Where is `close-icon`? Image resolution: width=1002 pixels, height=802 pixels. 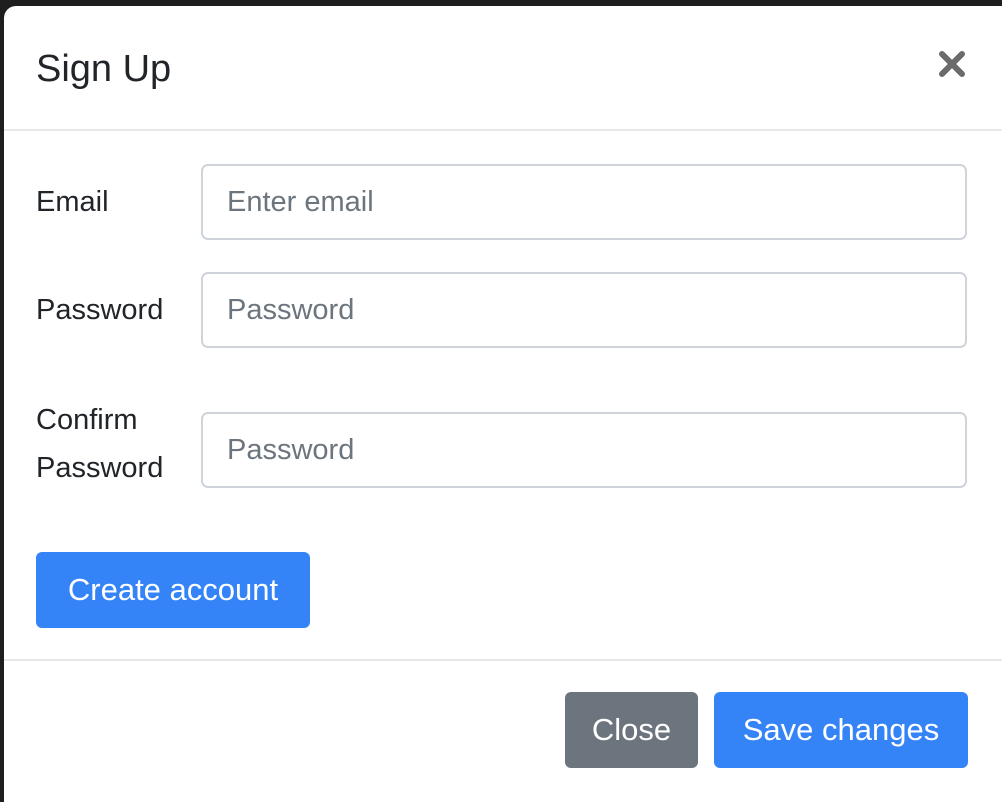 close-icon is located at coordinates (952, 64).